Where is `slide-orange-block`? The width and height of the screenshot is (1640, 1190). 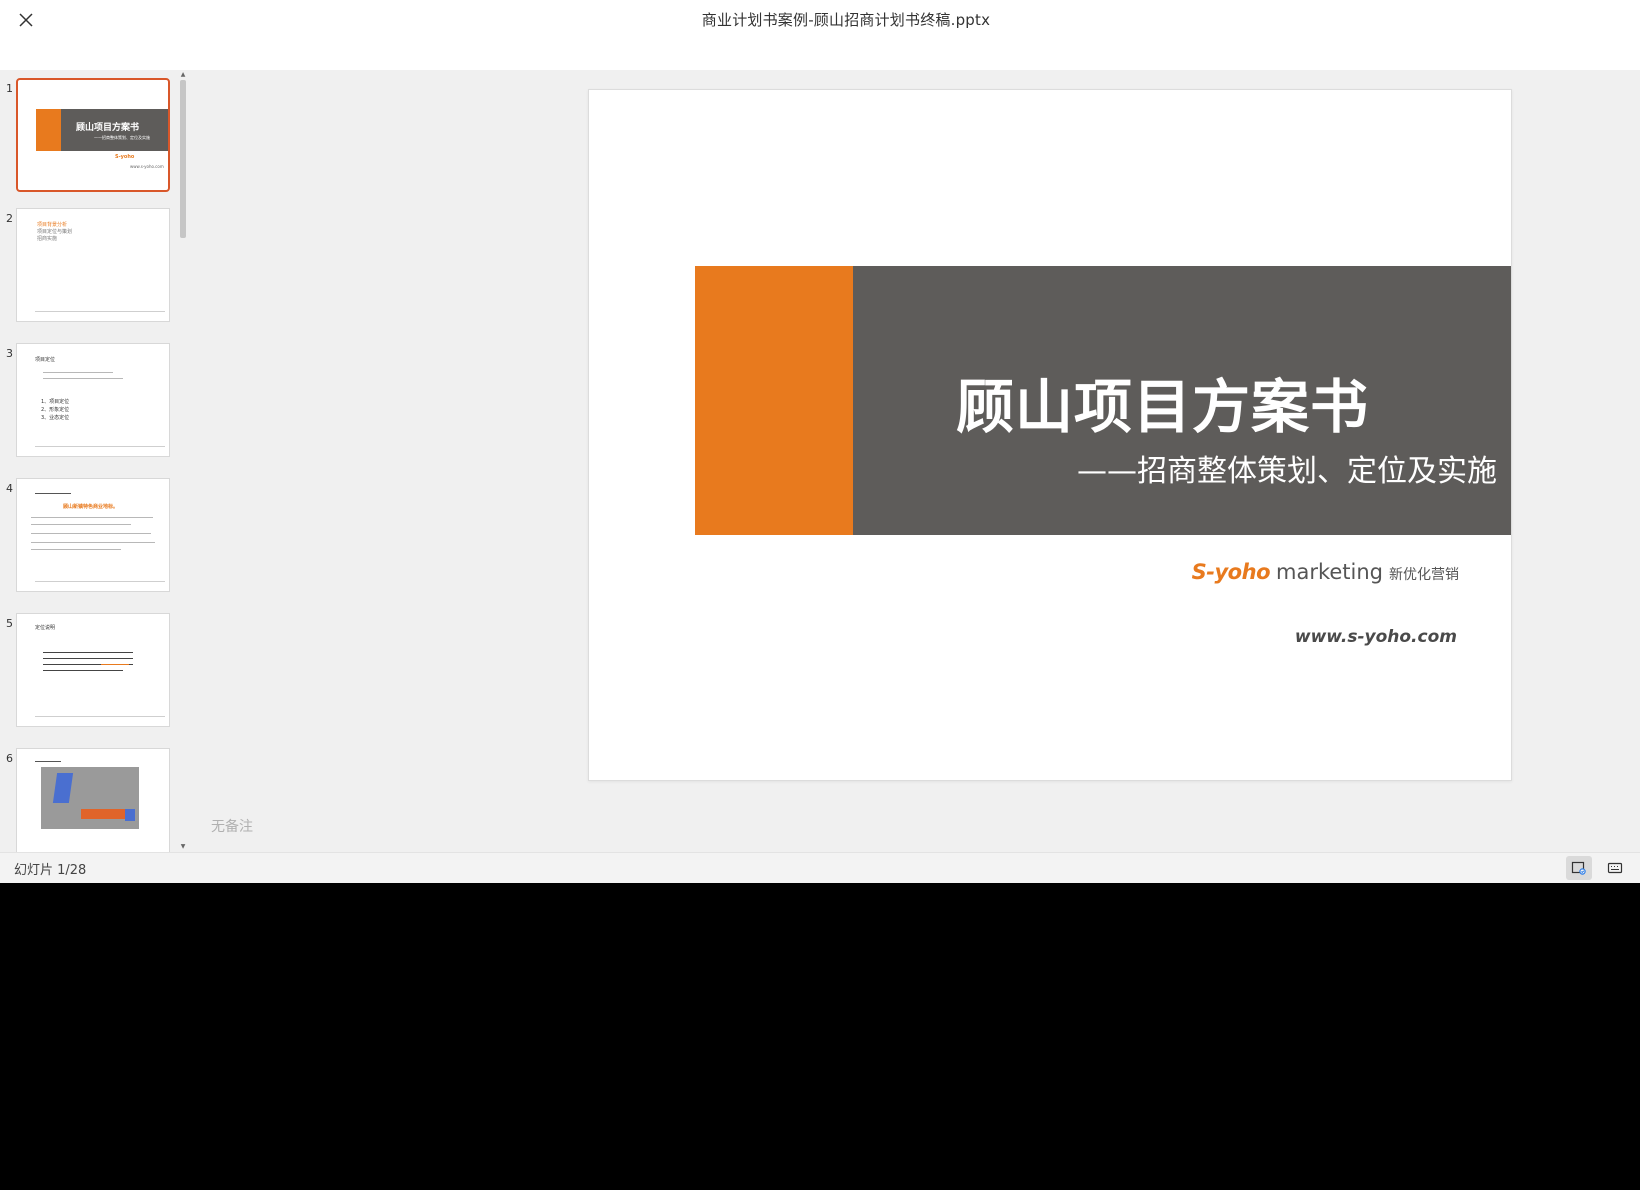
slide-orange-block is located at coordinates (774, 400).